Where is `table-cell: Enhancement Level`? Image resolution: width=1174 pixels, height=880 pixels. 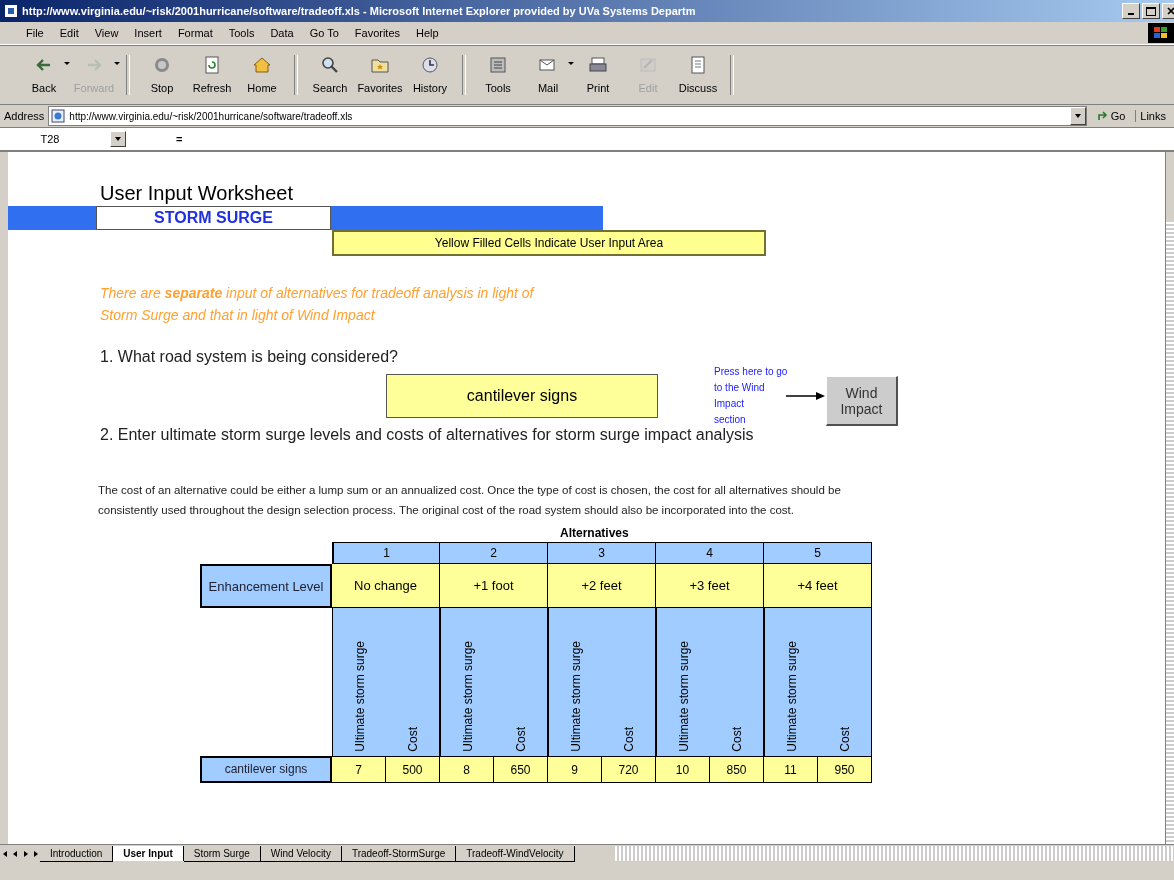
table-cell: Enhancement Level is located at coordinates (266, 586).